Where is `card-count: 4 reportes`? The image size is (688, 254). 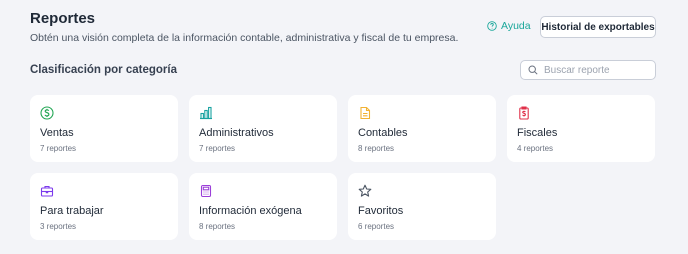 card-count: 4 reportes is located at coordinates (535, 148).